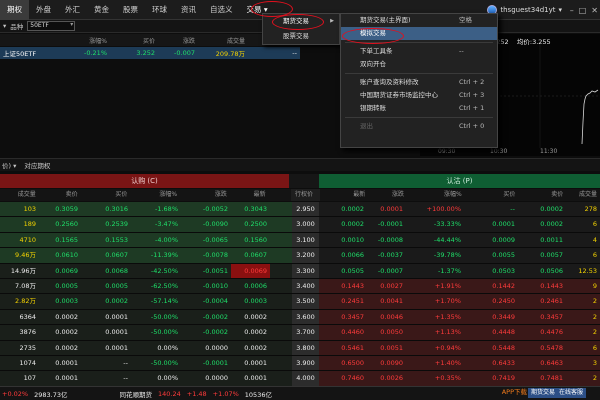 The image size is (600, 400). I want to click on put-last: 0.0010, so click(352, 239).